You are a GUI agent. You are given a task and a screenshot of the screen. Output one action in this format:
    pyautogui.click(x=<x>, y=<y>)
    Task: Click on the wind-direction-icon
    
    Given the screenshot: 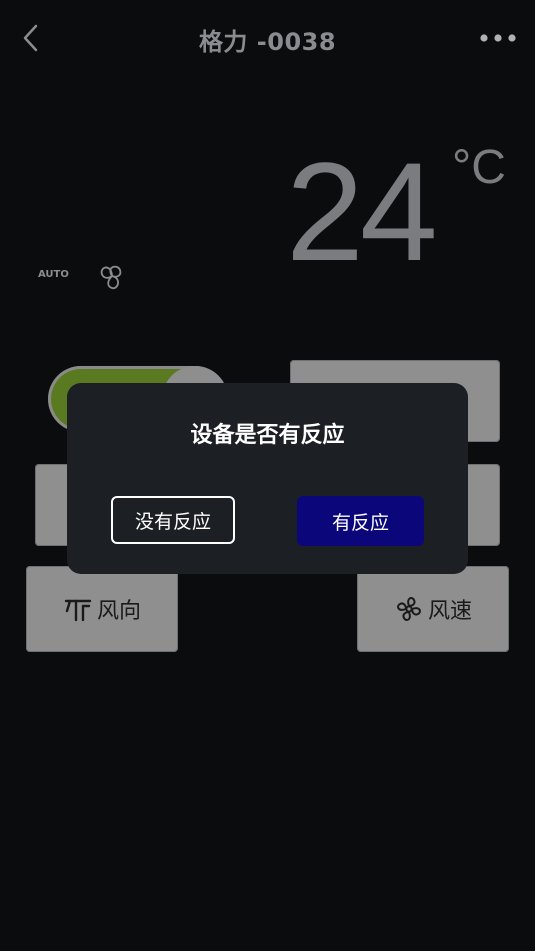 What is the action you would take?
    pyautogui.click(x=78, y=610)
    